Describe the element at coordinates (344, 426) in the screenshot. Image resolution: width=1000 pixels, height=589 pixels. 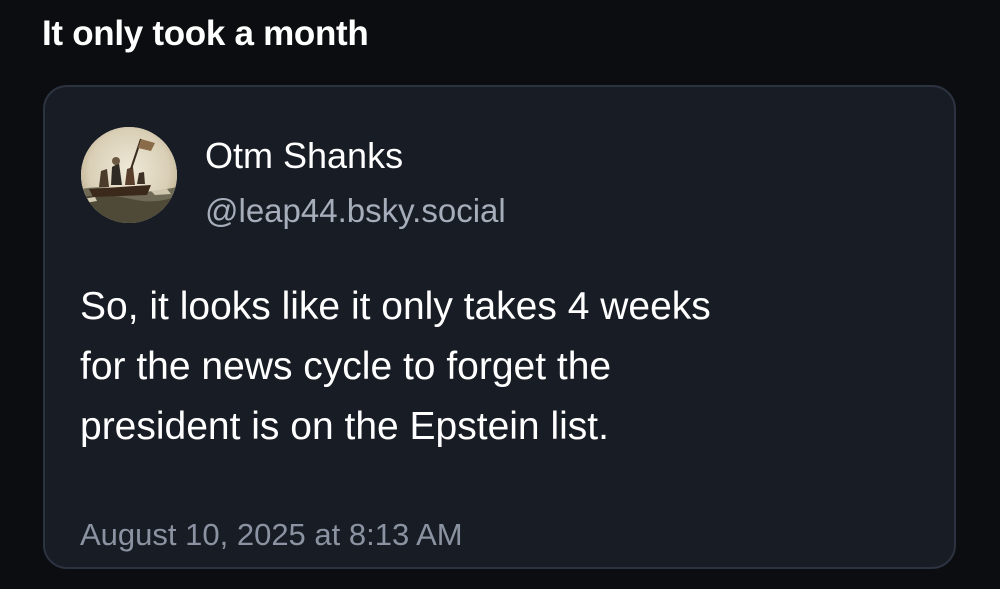
I see `post-text-line: president is on the Epstein list.` at that location.